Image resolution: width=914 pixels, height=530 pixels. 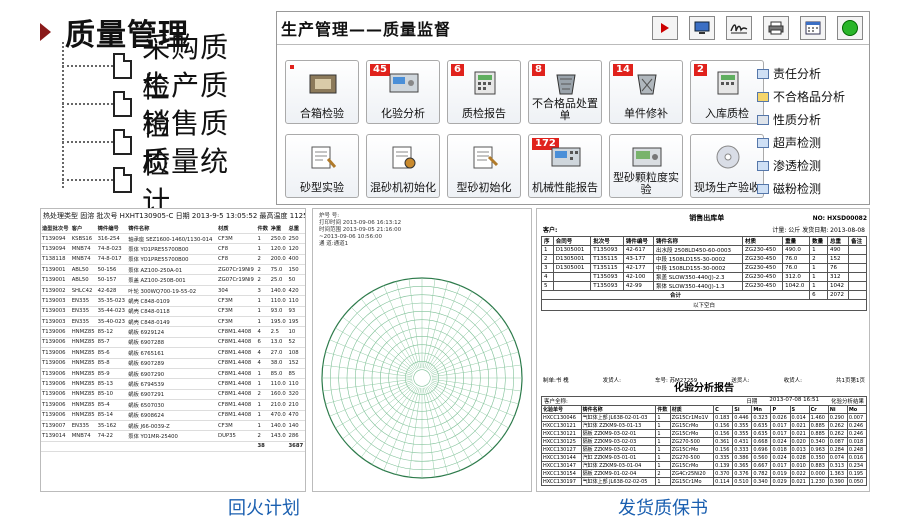 I want to click on side-link: 性质分析, so click(x=801, y=119).